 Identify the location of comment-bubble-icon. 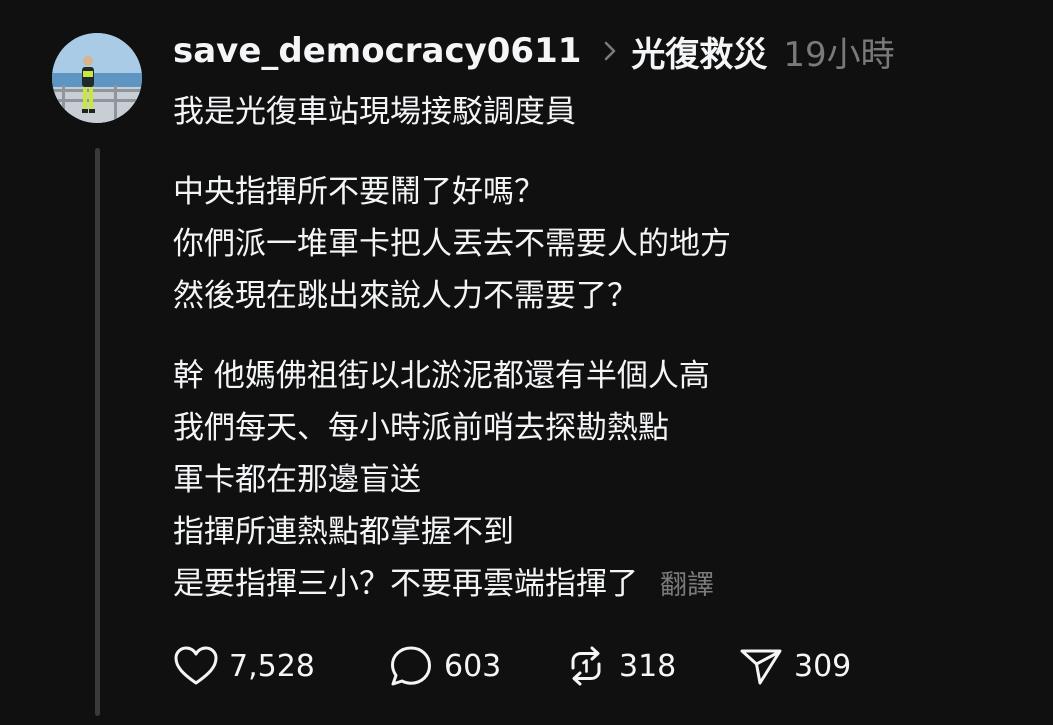
(411, 666).